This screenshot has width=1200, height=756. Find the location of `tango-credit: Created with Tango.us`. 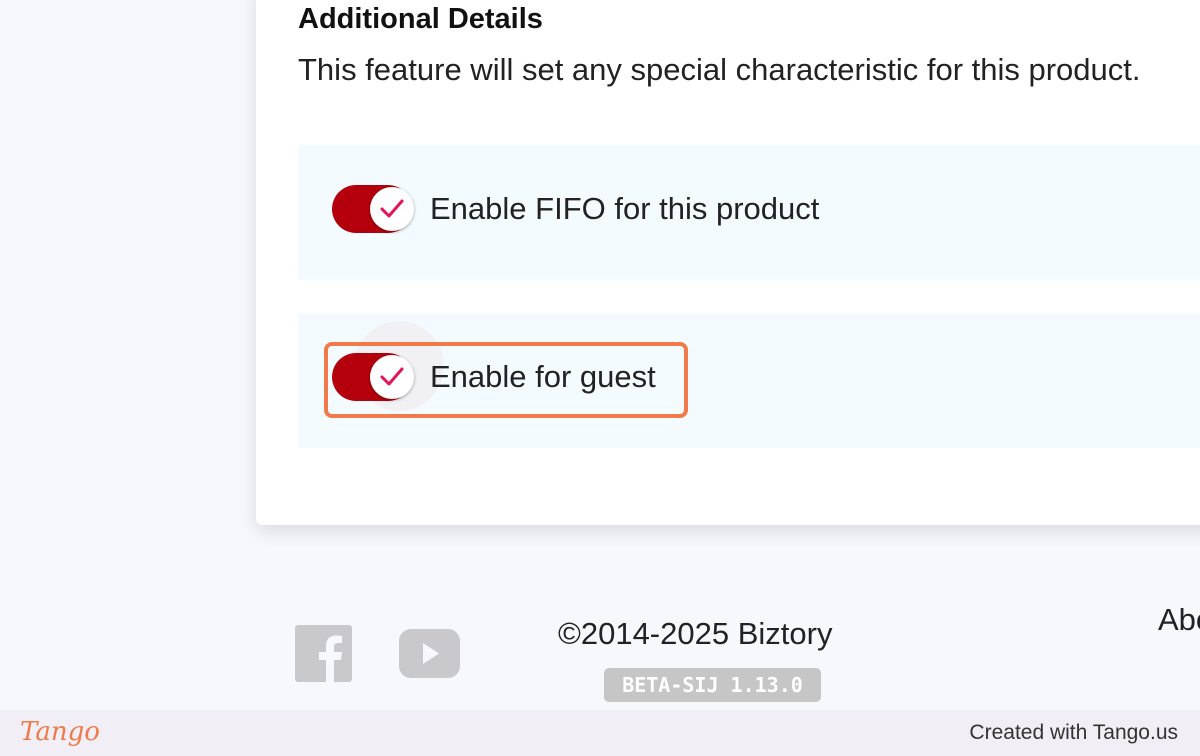

tango-credit: Created with Tango.us is located at coordinates (1073, 732).